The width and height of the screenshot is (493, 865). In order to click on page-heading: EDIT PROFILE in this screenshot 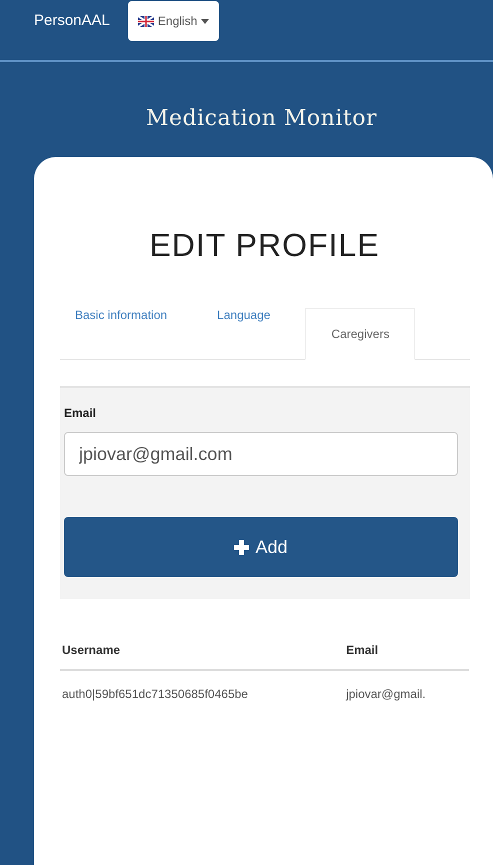, I will do `click(264, 245)`.